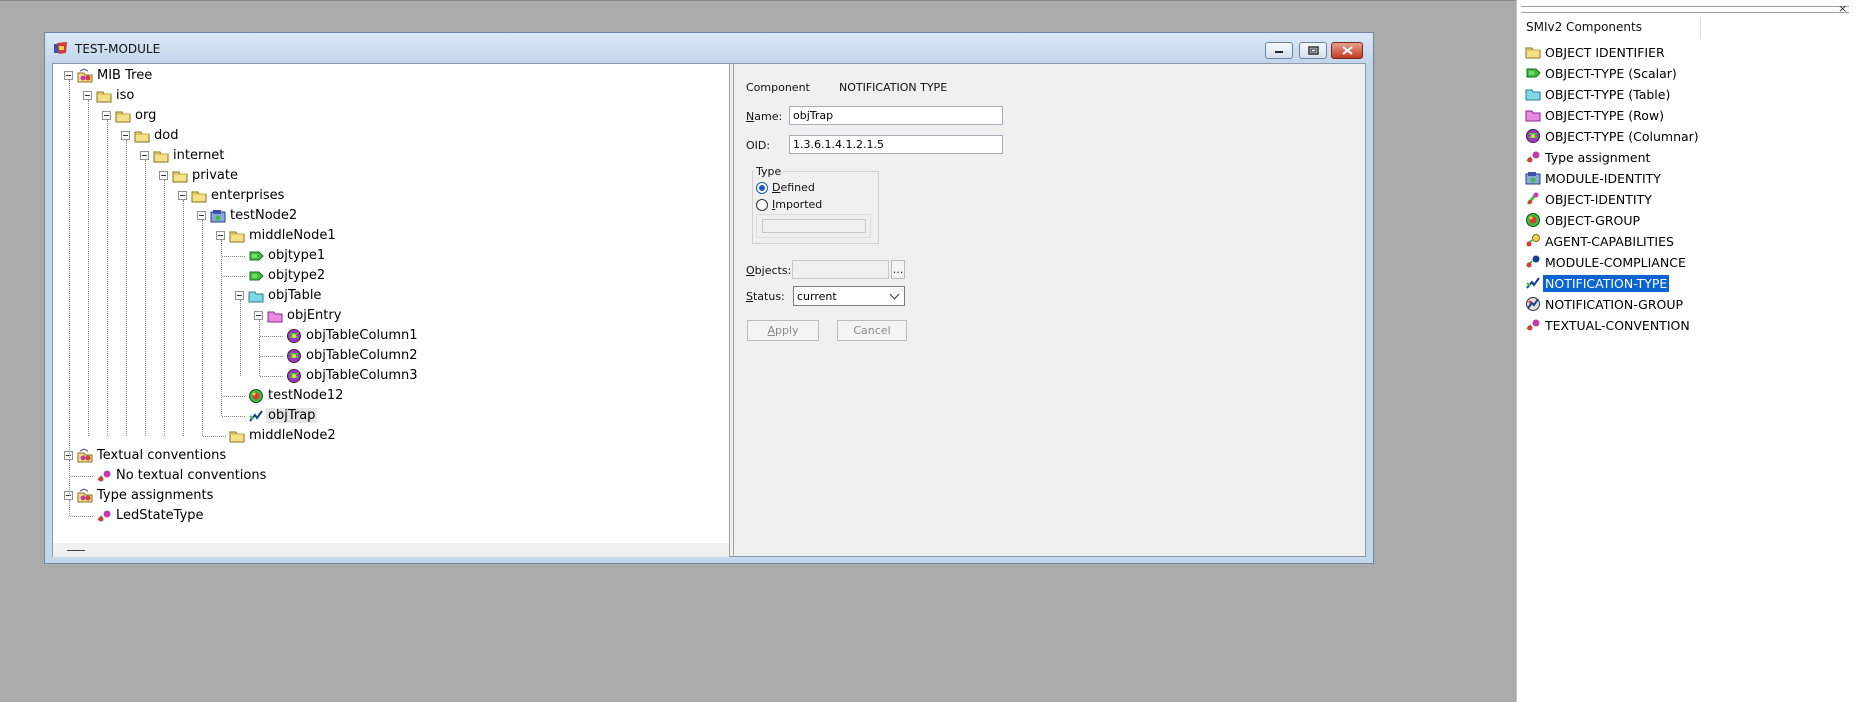  Describe the element at coordinates (872, 330) in the screenshot. I see `cancel-button: Cancel` at that location.